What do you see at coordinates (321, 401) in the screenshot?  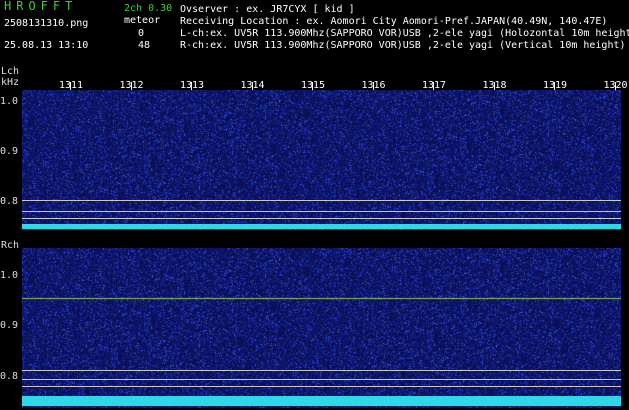 I see `rch-baseline` at bounding box center [321, 401].